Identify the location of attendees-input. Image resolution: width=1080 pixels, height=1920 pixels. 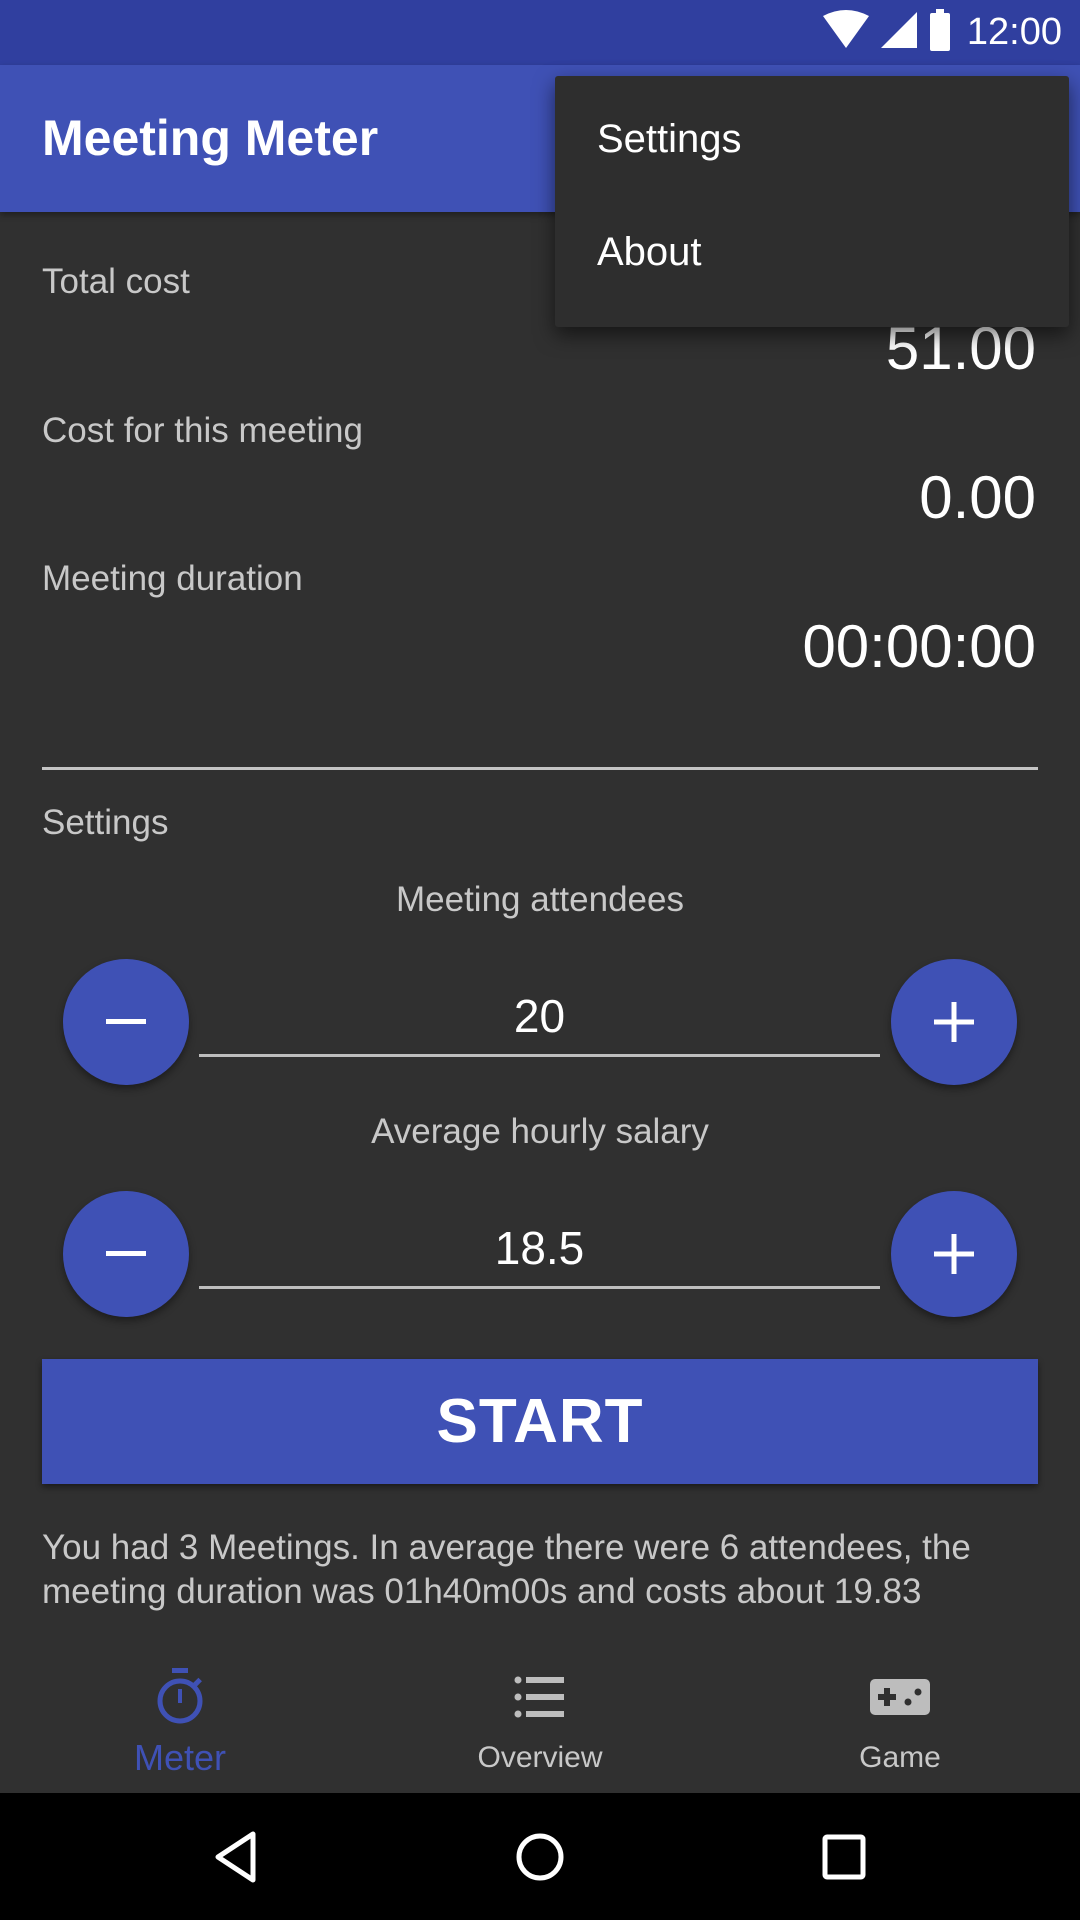
(539, 1017).